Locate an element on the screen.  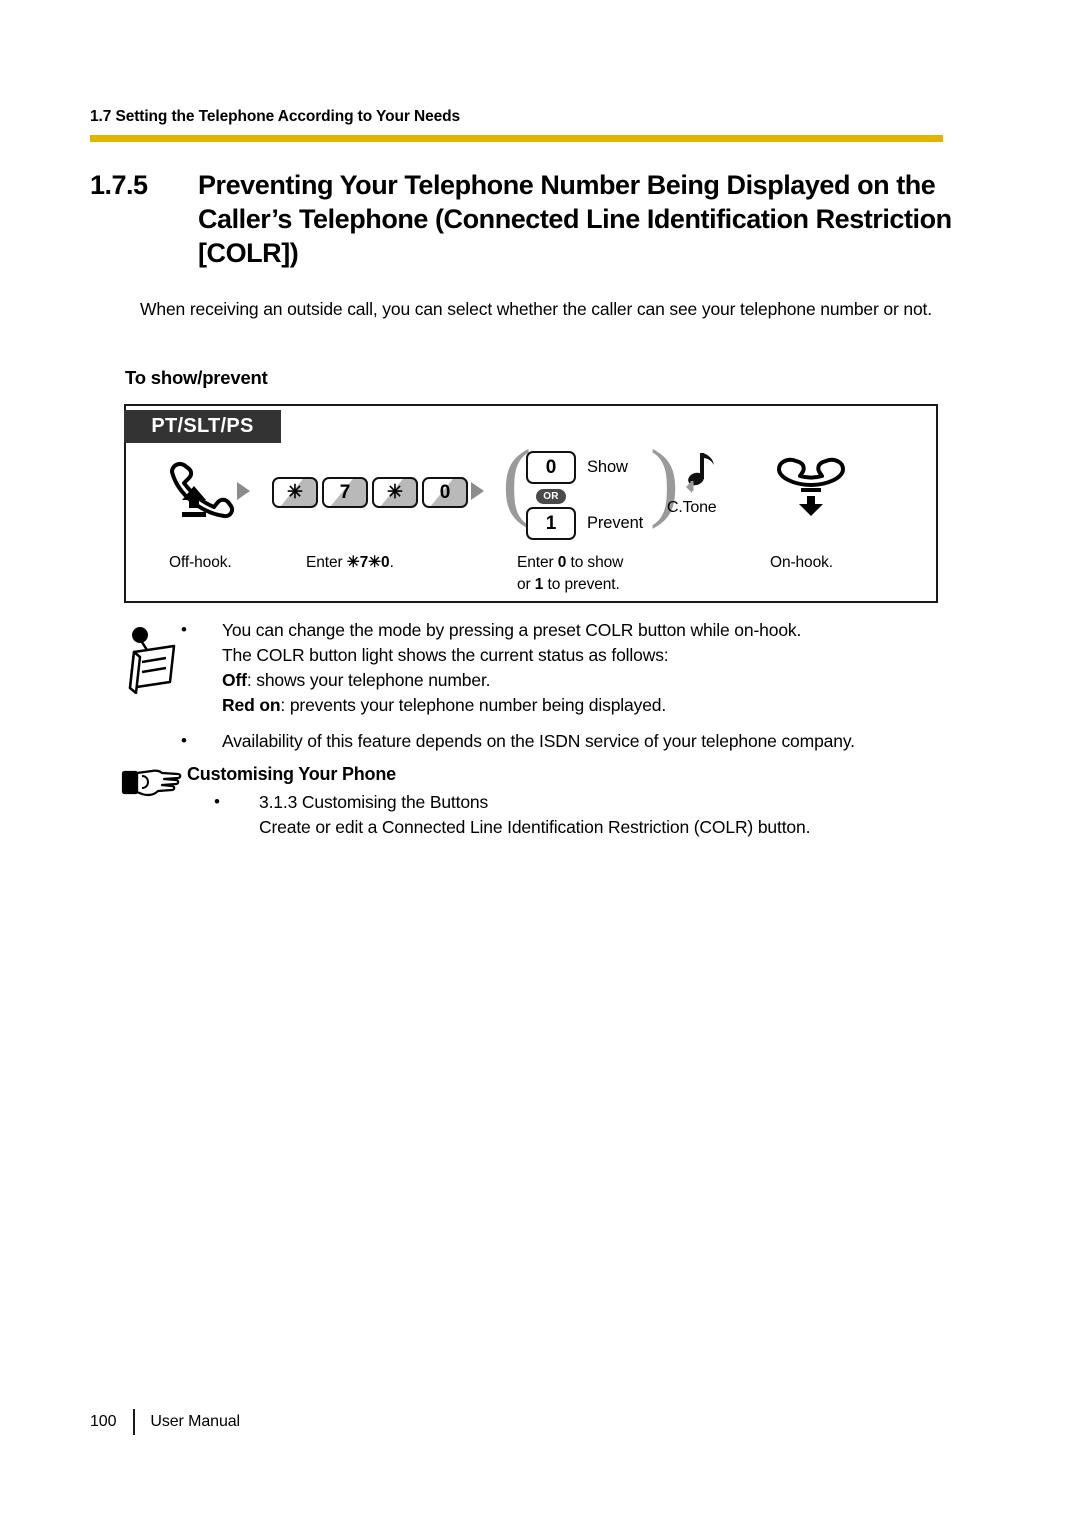
option-label-show: Show is located at coordinates (607, 467).